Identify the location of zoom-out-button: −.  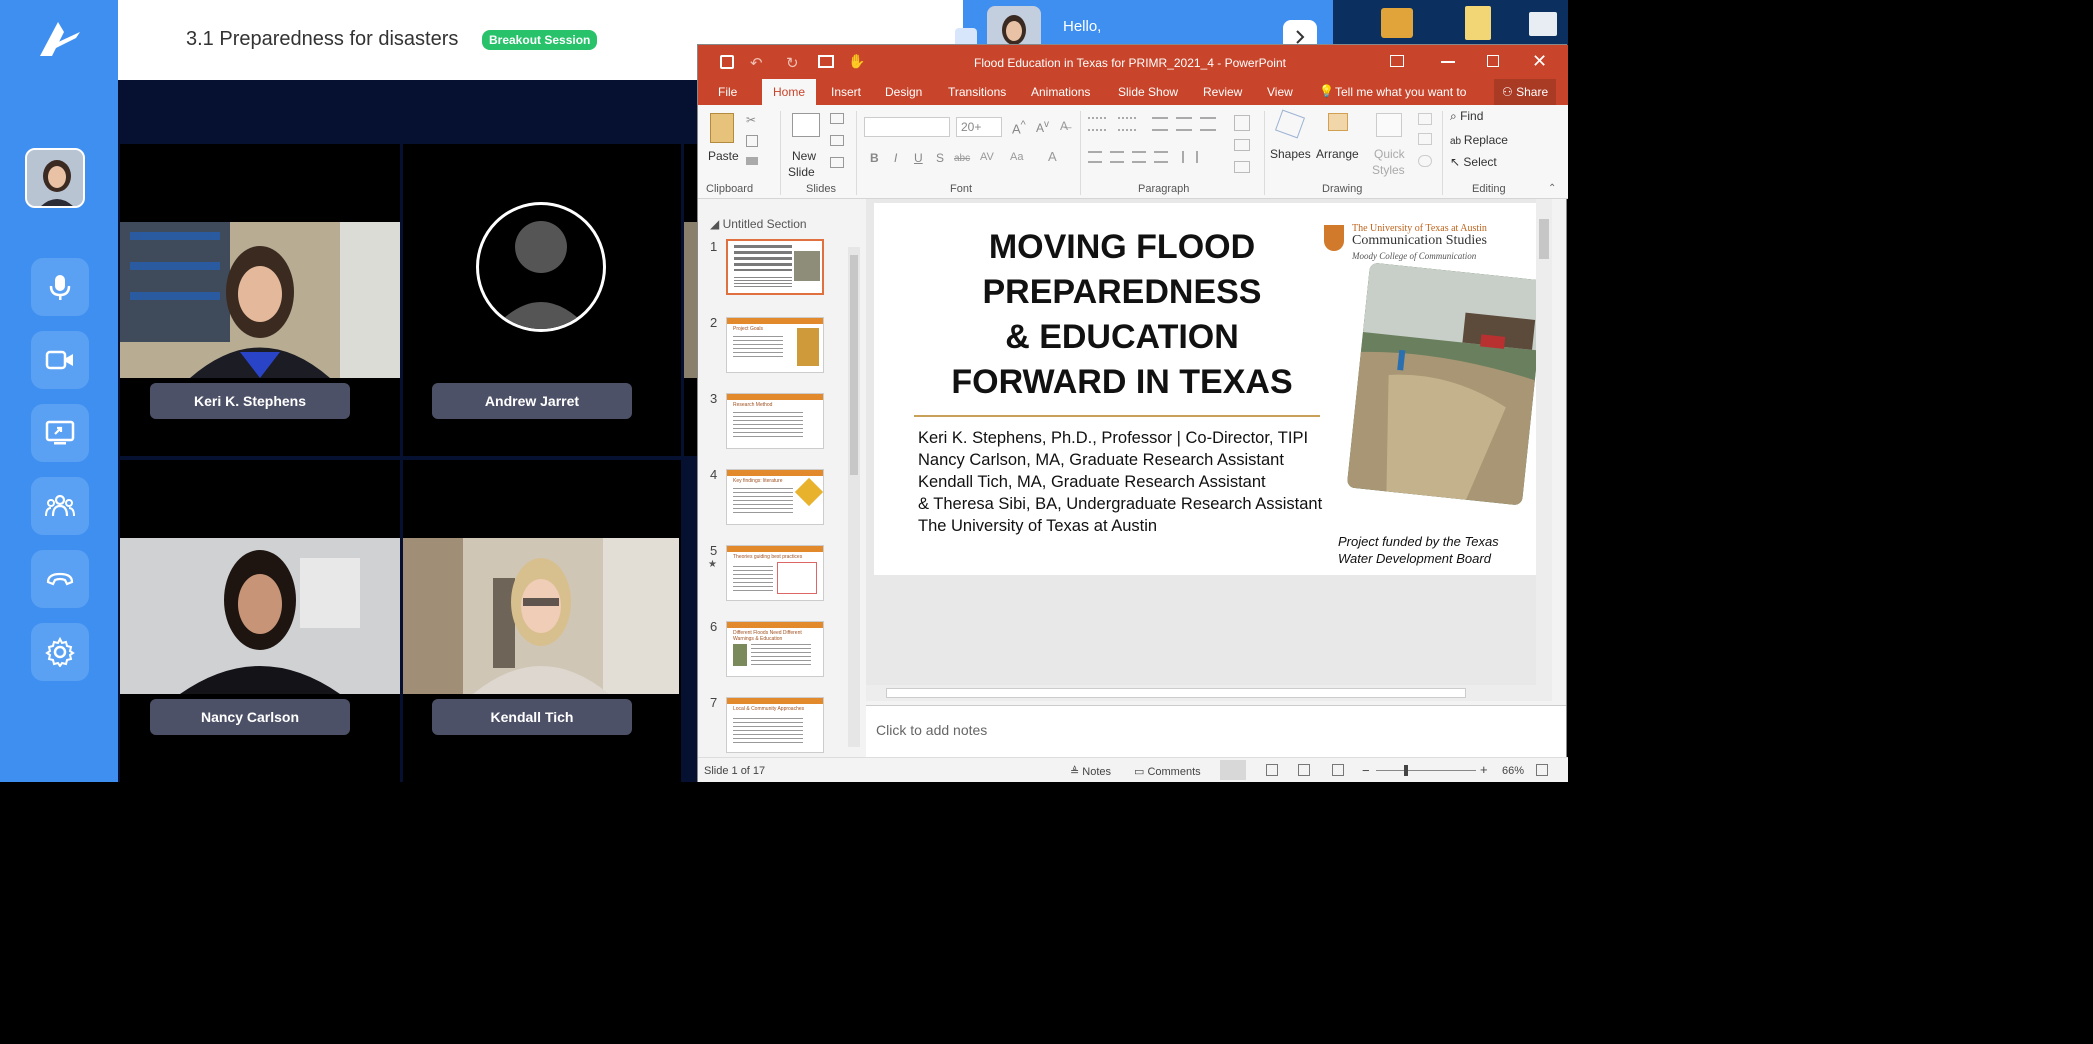
(1366, 770).